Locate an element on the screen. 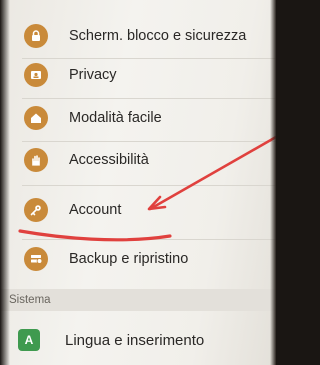 This screenshot has width=320, height=365. photo-edge-left is located at coordinates (5, 182).